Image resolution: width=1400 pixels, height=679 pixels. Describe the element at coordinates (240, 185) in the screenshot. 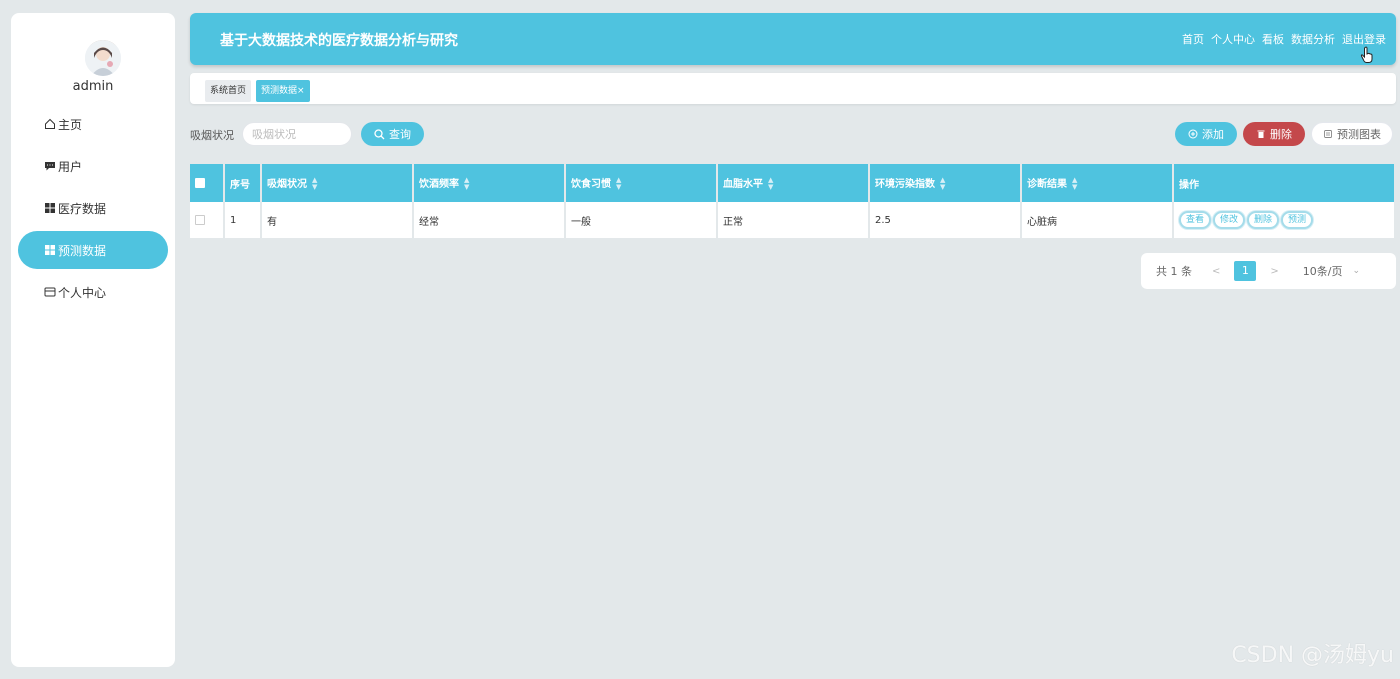

I see `column-header-label: 序号` at that location.